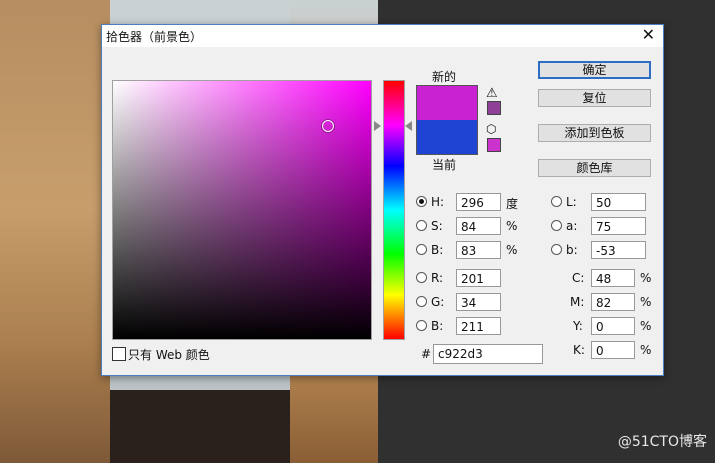 The height and width of the screenshot is (463, 715). Describe the element at coordinates (571, 202) in the screenshot. I see `lab-l-label: L:` at that location.